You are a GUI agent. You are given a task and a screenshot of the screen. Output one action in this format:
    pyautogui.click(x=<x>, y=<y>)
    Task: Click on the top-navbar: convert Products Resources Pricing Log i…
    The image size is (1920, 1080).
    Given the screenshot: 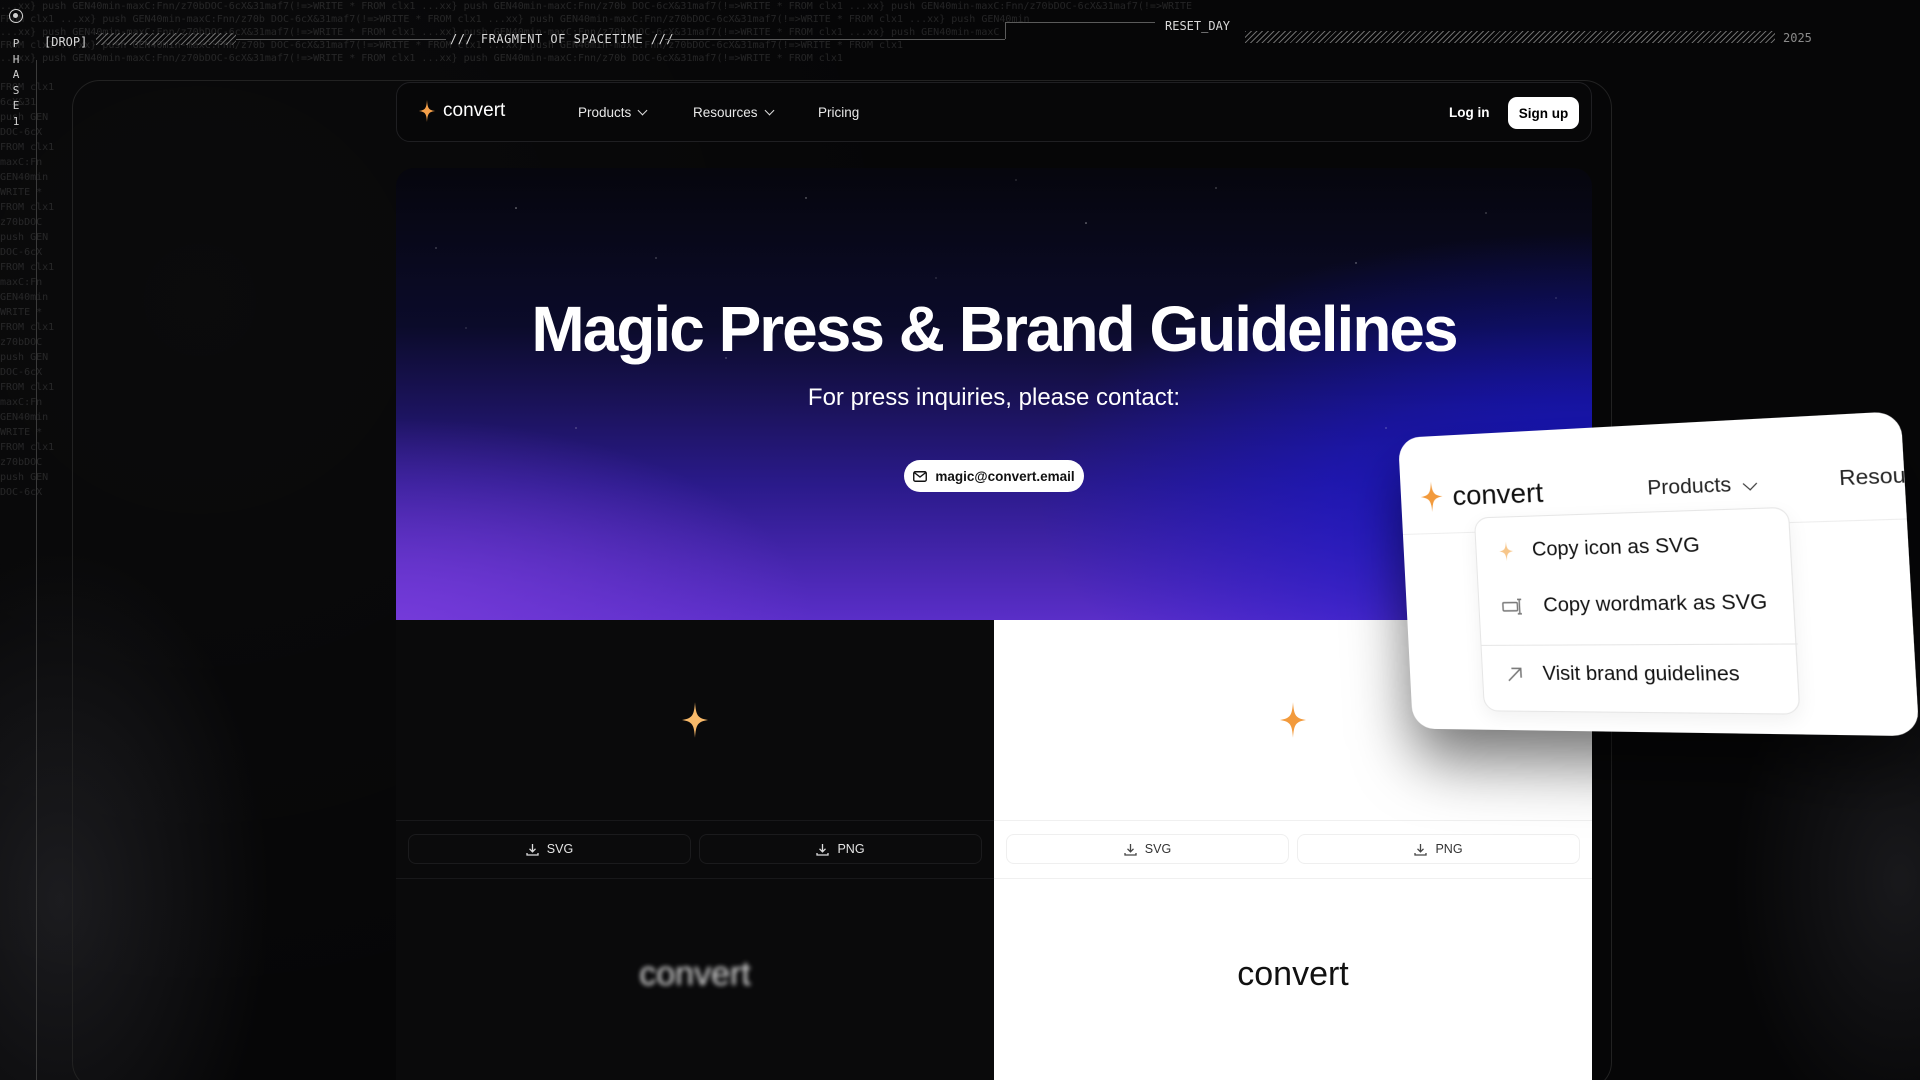 What is the action you would take?
    pyautogui.click(x=994, y=112)
    